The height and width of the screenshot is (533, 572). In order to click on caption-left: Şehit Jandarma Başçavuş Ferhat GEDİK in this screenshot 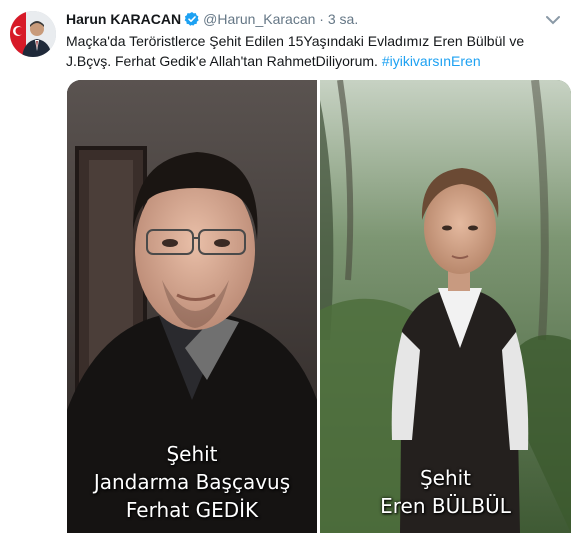, I will do `click(192, 482)`.